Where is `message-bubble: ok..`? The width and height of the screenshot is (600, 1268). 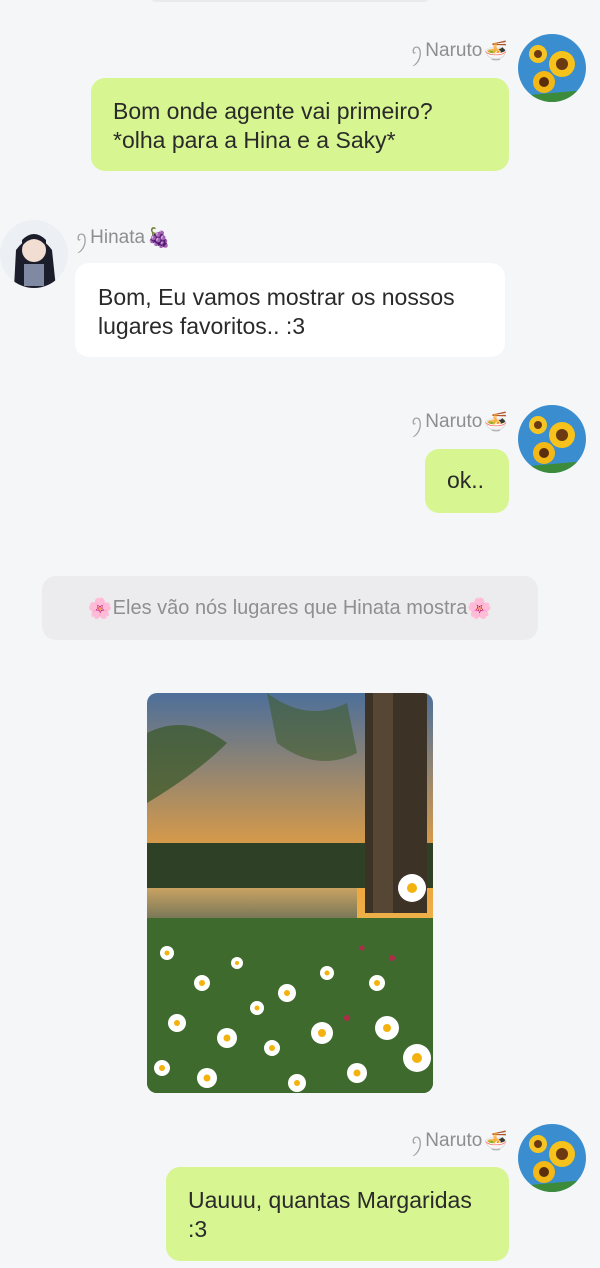
message-bubble: ok.. is located at coordinates (467, 481).